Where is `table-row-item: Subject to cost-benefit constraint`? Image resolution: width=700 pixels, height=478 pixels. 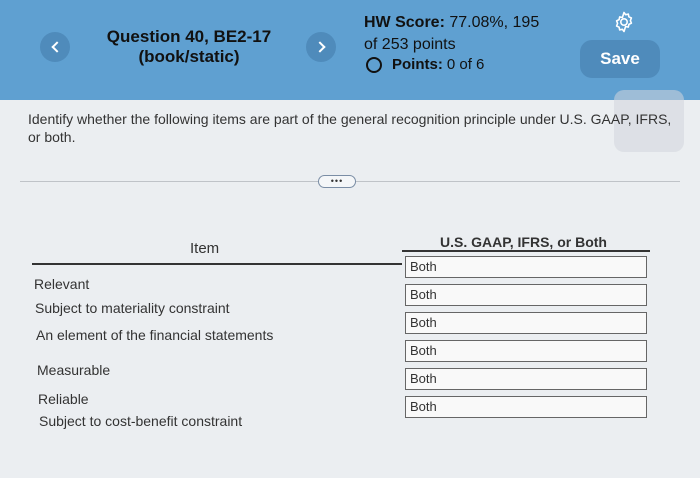
table-row-item: Subject to cost-benefit constraint is located at coordinates (141, 421).